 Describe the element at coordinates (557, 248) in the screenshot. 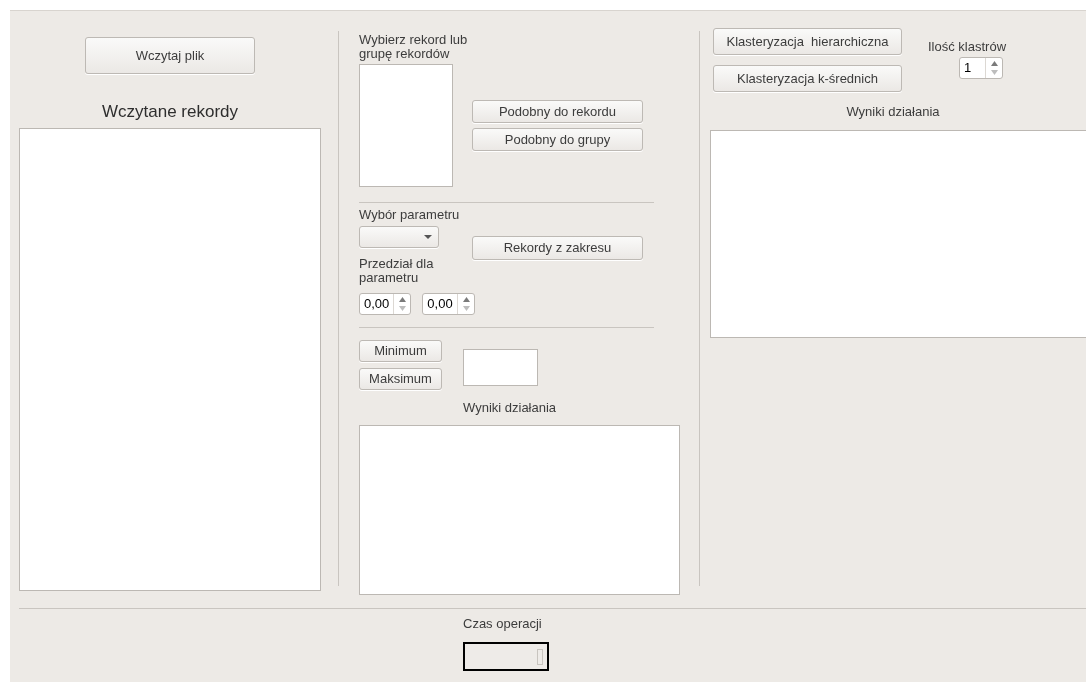

I see `range-records-button: Rekordy z zakresu` at that location.